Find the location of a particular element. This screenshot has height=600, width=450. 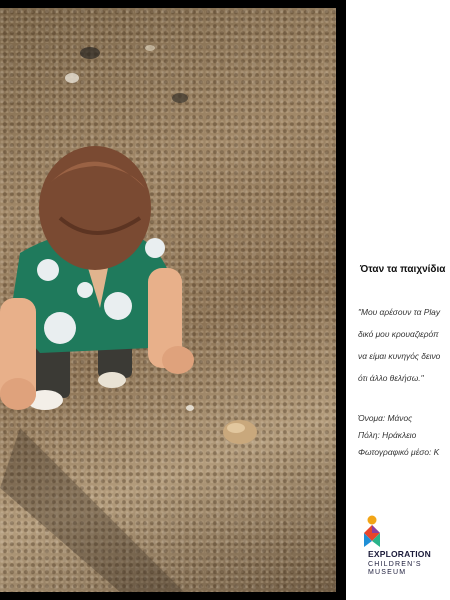

caption-title: Όταν τα παιχνίδια is located at coordinates (403, 269).